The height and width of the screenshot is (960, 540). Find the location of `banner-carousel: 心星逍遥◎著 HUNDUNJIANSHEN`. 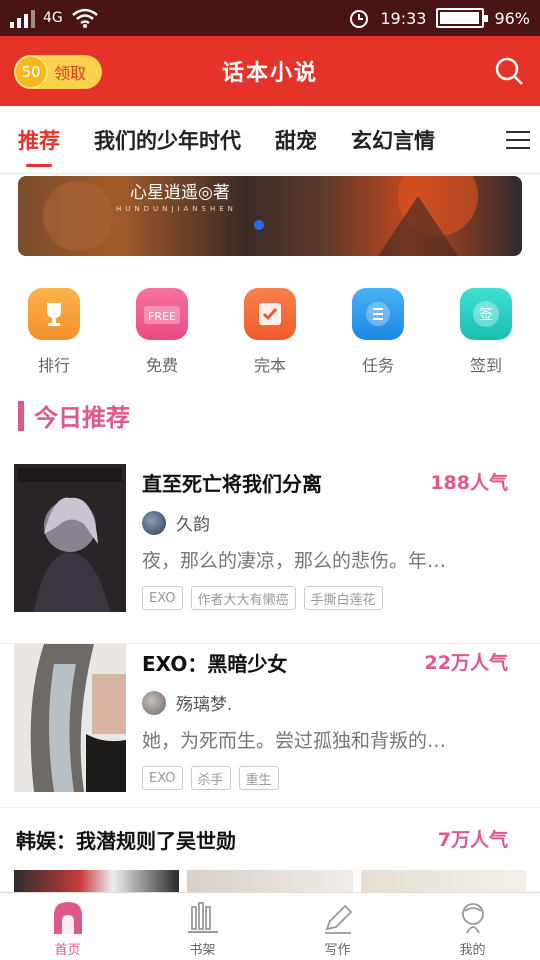

banner-carousel: 心星逍遥◎著 HUNDUNJIANSHEN is located at coordinates (270, 216).